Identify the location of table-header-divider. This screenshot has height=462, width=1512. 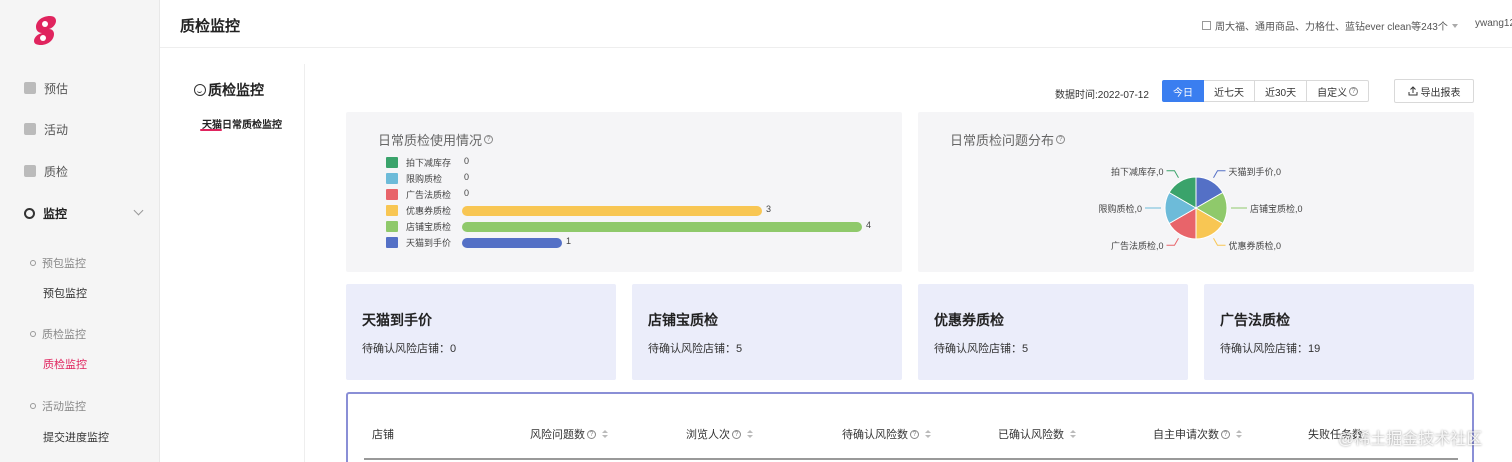
(911, 459).